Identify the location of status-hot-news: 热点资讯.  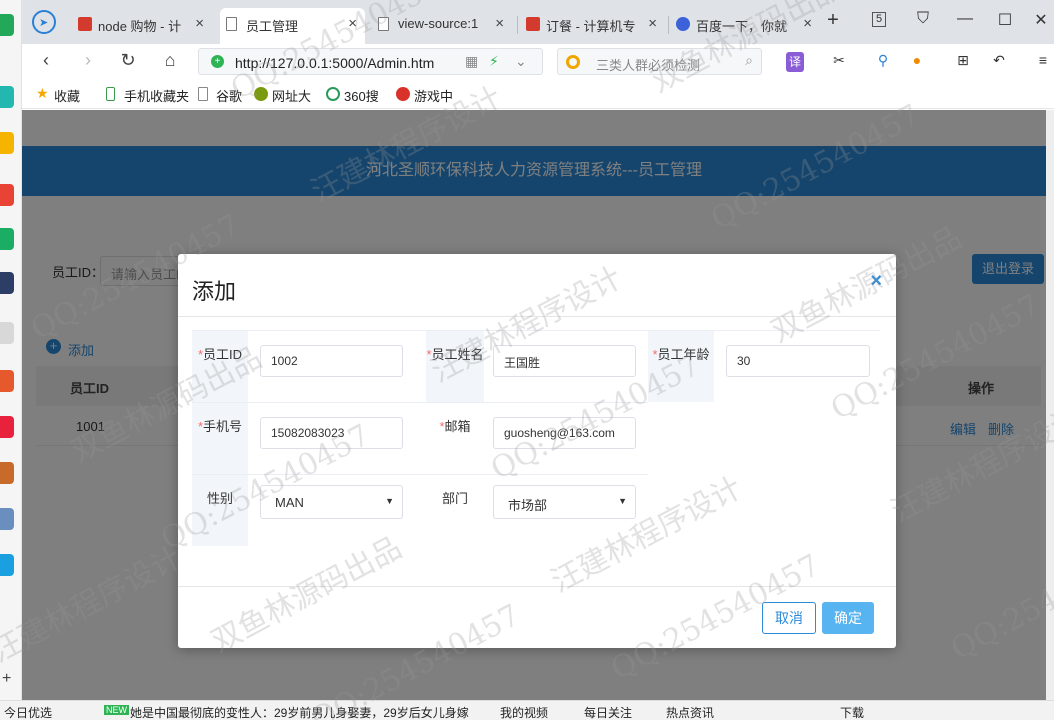
(690, 712).